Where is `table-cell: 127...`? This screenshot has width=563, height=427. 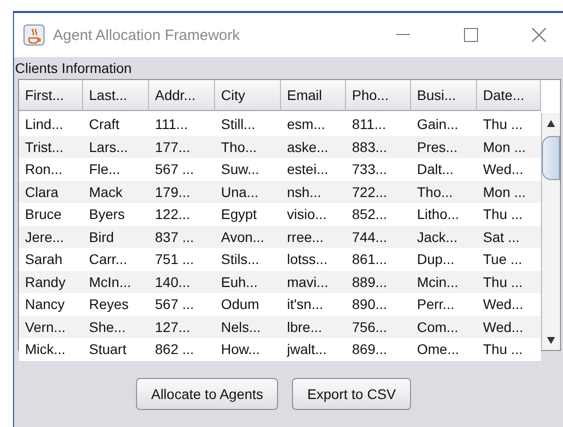
table-cell: 127... is located at coordinates (182, 327).